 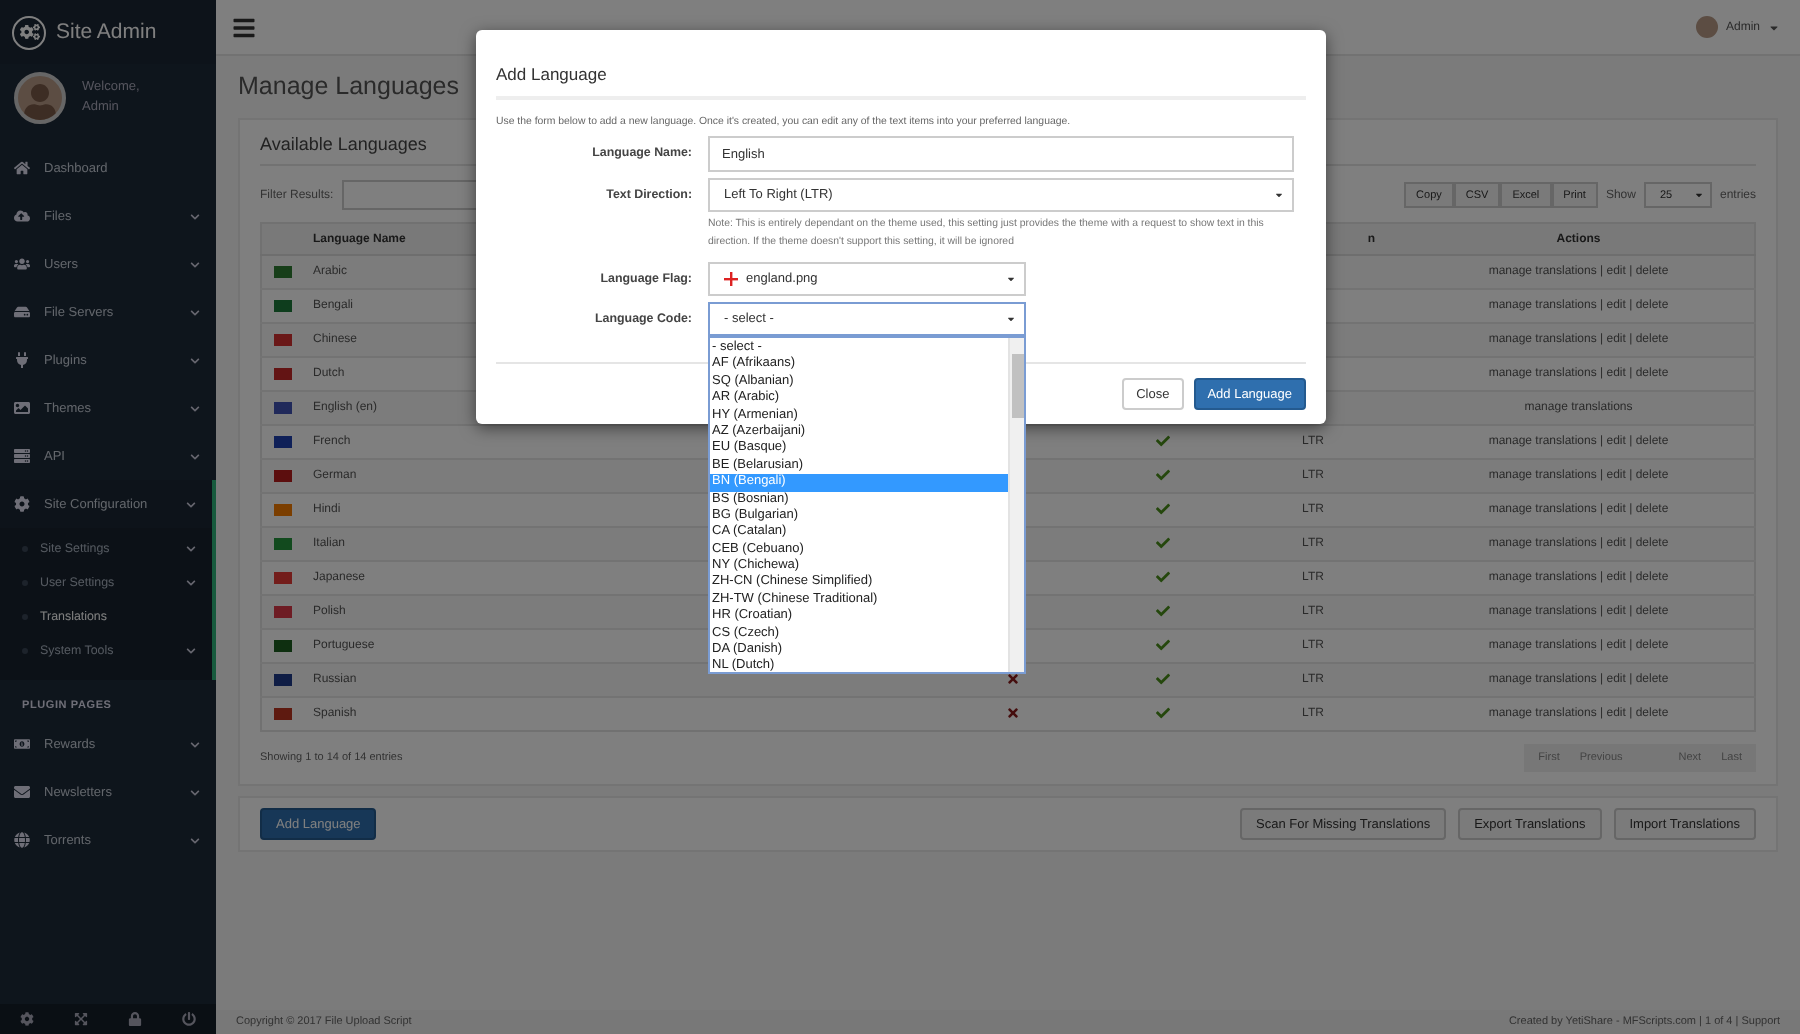 I want to click on dialog-title: Add Language, so click(x=901, y=65).